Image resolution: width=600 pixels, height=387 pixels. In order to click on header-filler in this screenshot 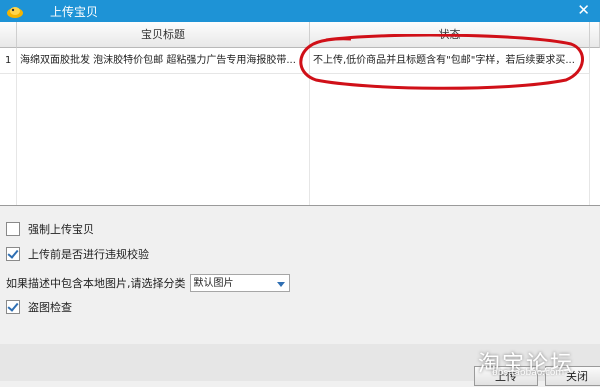, I will do `click(595, 35)`.